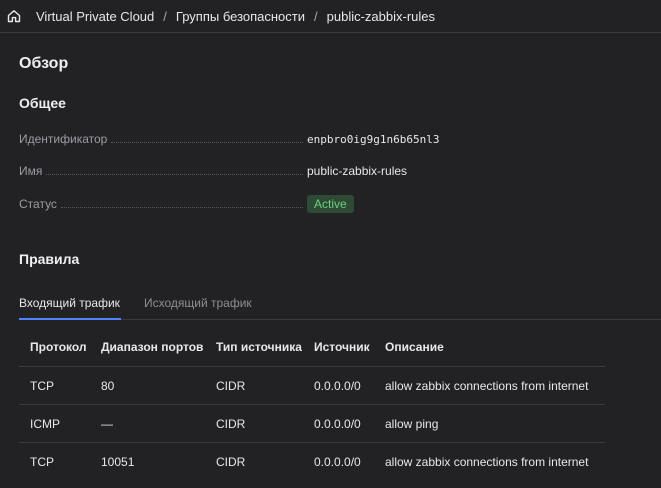 Image resolution: width=661 pixels, height=488 pixels. Describe the element at coordinates (244, 171) in the screenshot. I see `field-name: Имя public-zabbix-rules` at that location.